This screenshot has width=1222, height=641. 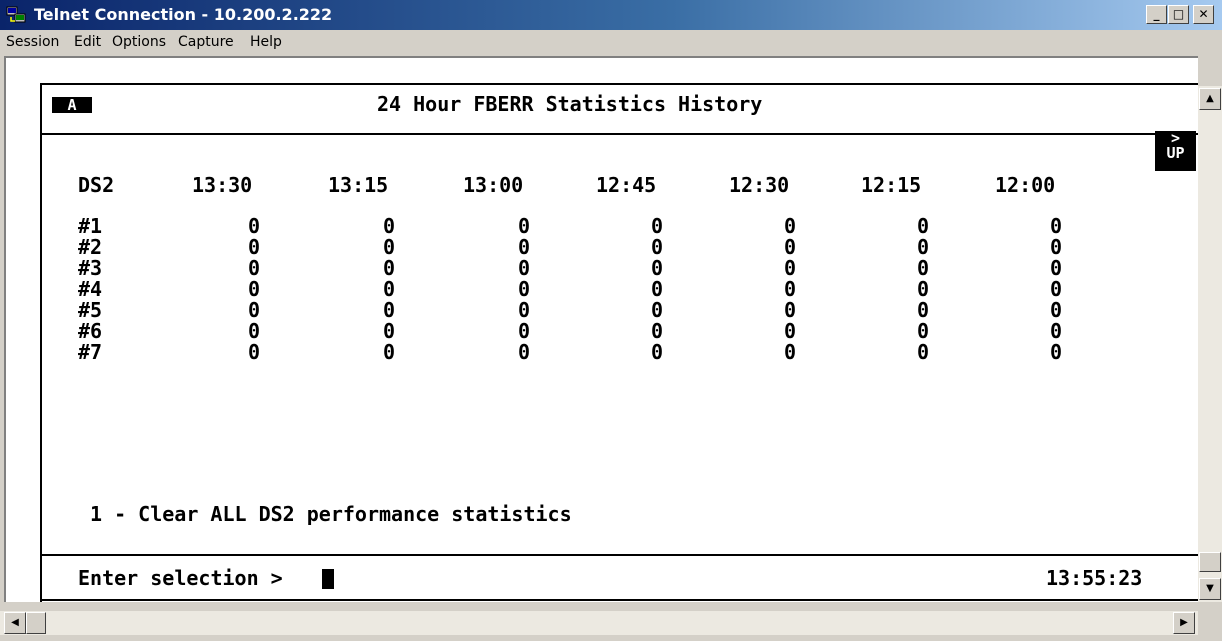 What do you see at coordinates (1210, 99) in the screenshot?
I see `scroll-up-button: ▲` at bounding box center [1210, 99].